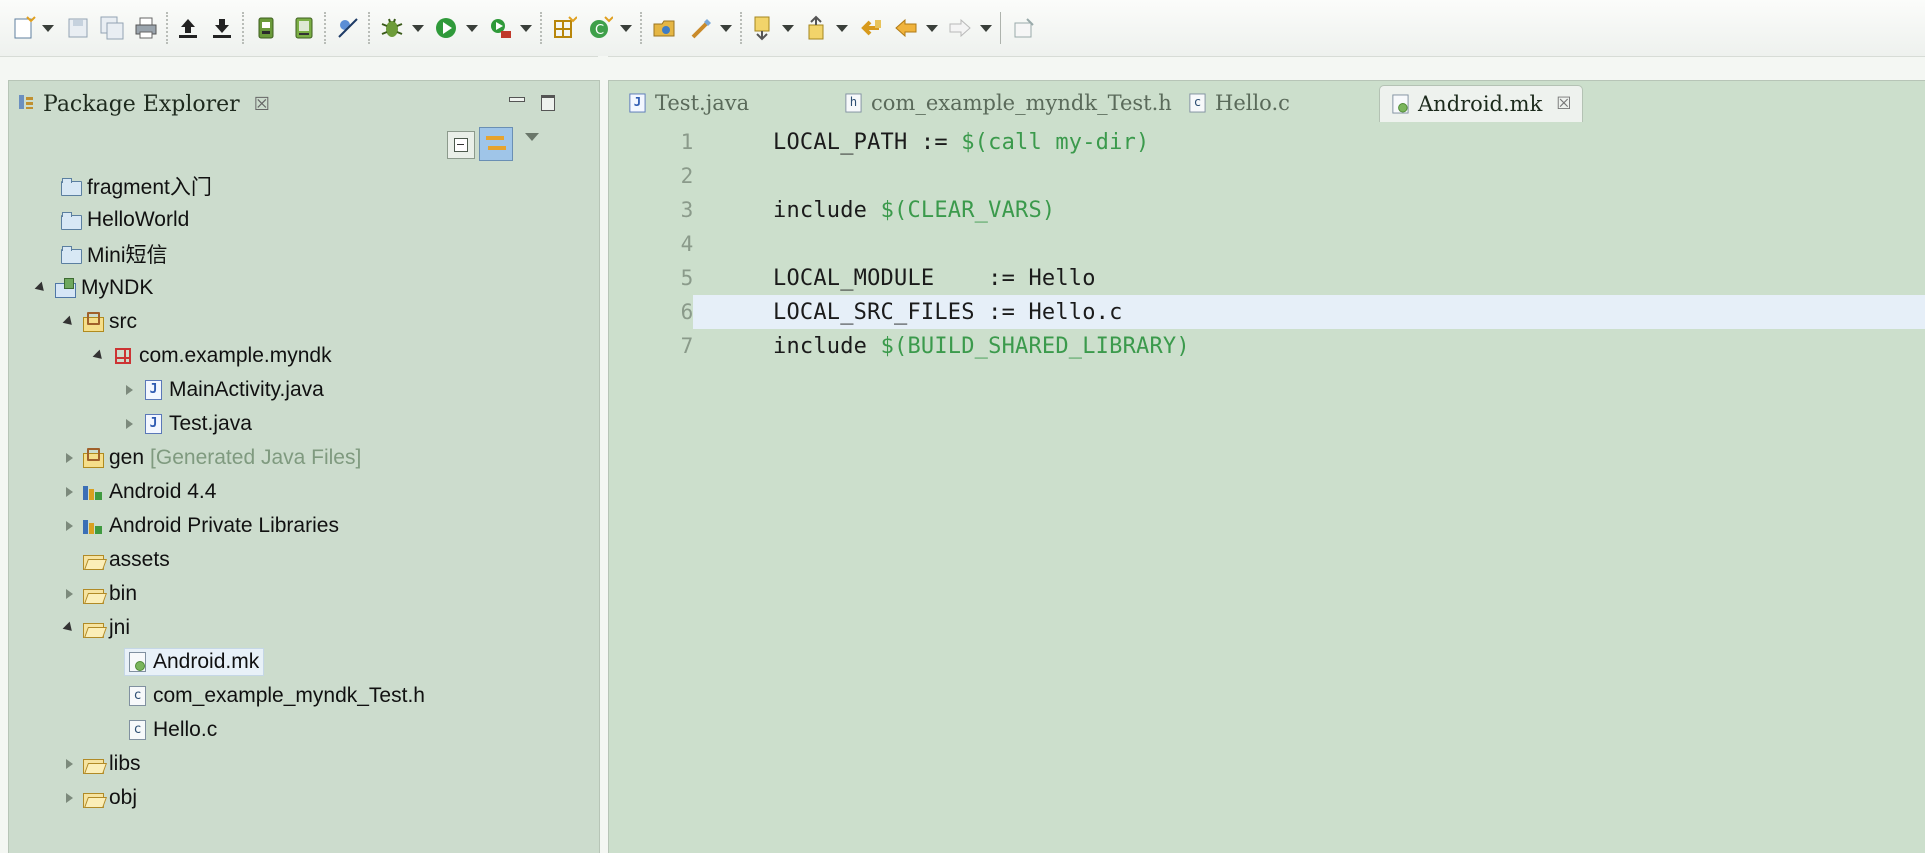  Describe the element at coordinates (948, 312) in the screenshot. I see `code-text: LOCAL_SRC_FILES := Hello.c` at that location.